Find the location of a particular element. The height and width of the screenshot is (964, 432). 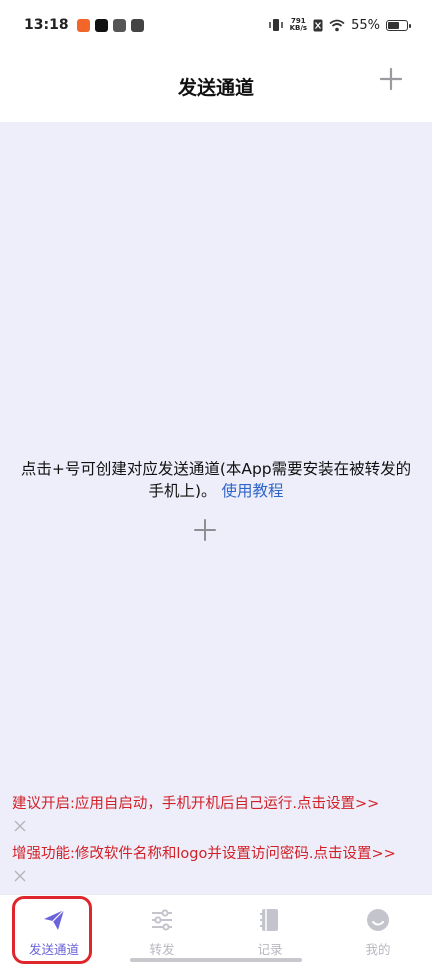

nav-label: 转发 is located at coordinates (162, 949).